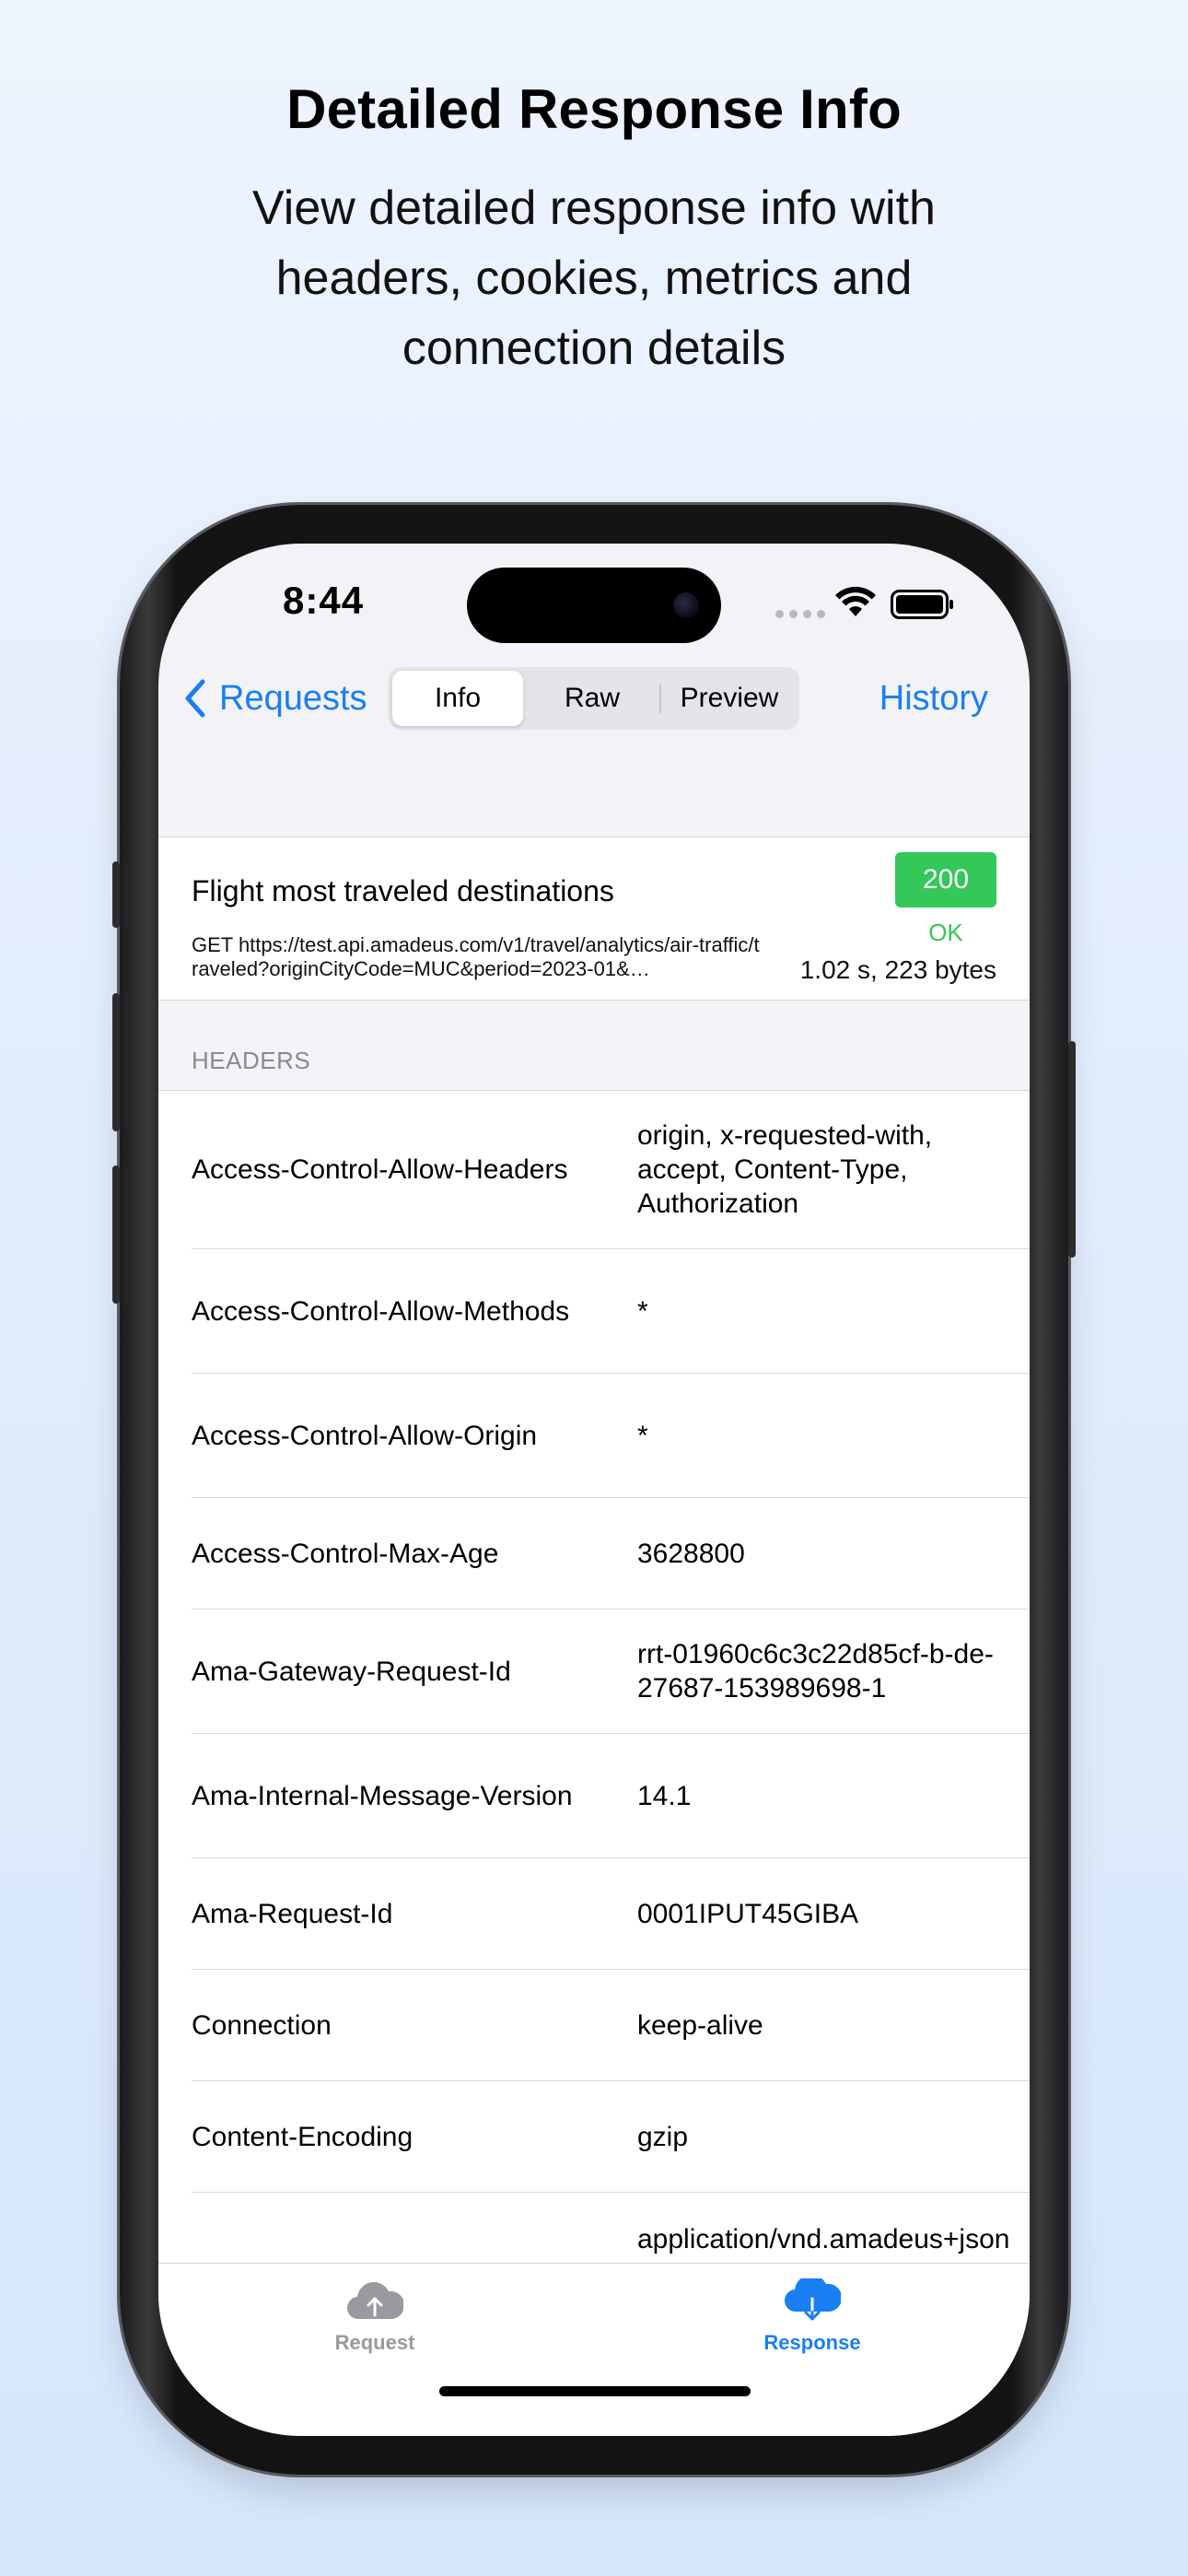 Image resolution: width=1188 pixels, height=2576 pixels. What do you see at coordinates (812, 2342) in the screenshot?
I see `tab-response-label: Response` at bounding box center [812, 2342].